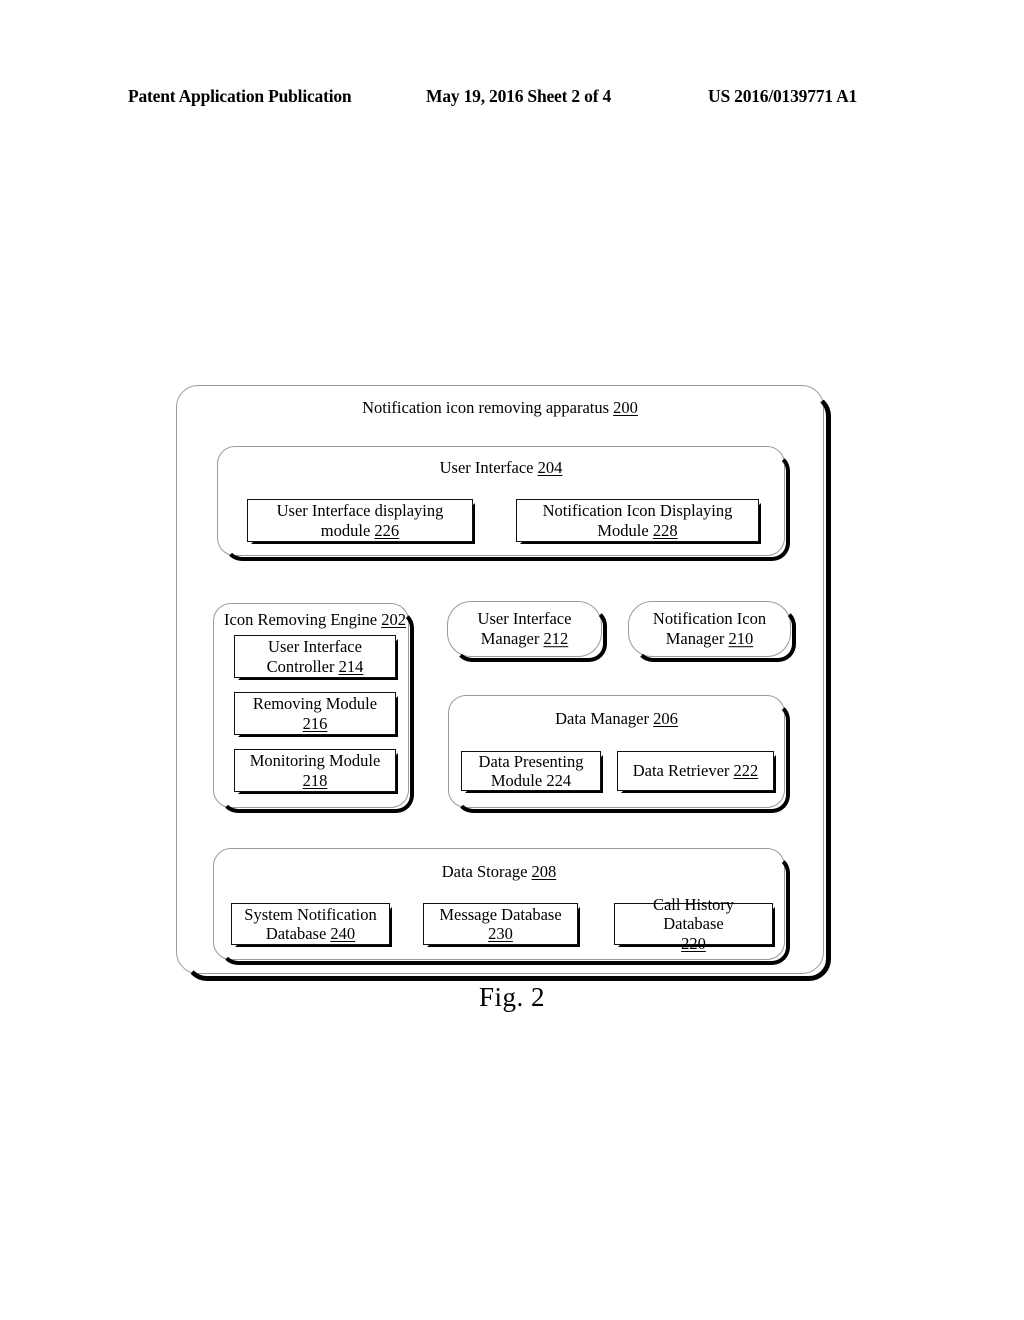 Image resolution: width=1024 pixels, height=1320 pixels. I want to click on notification-icon-manager-box: Notification Icon Manager 210, so click(712, 631).